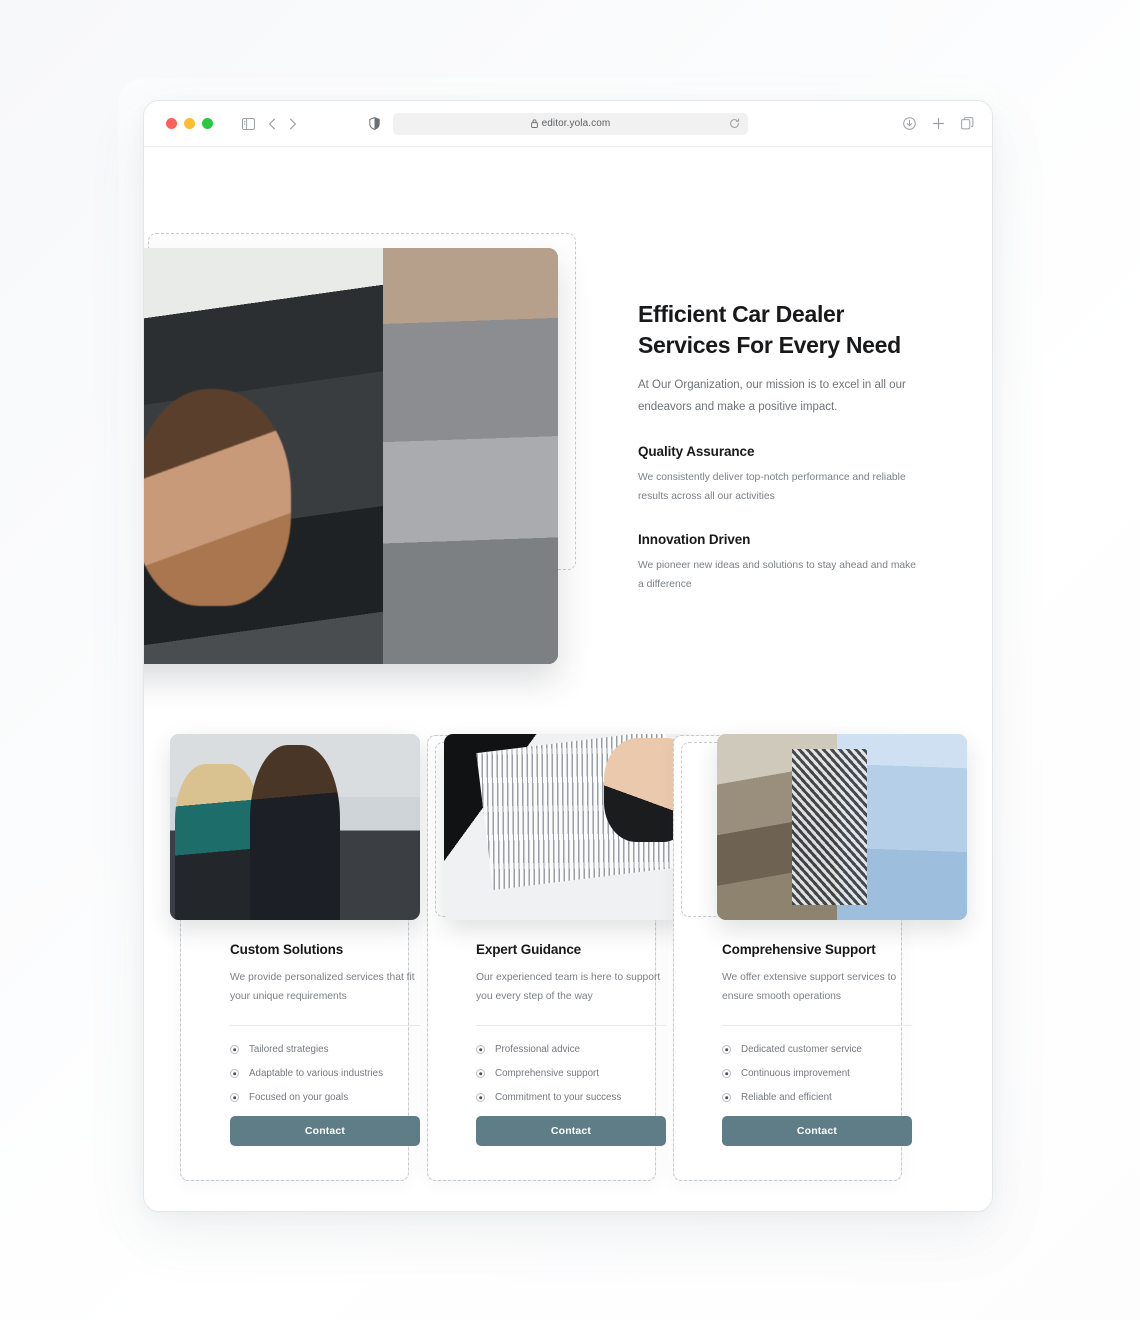 The width and height of the screenshot is (1140, 1320). I want to click on forward-chevron-icon, so click(293, 124).